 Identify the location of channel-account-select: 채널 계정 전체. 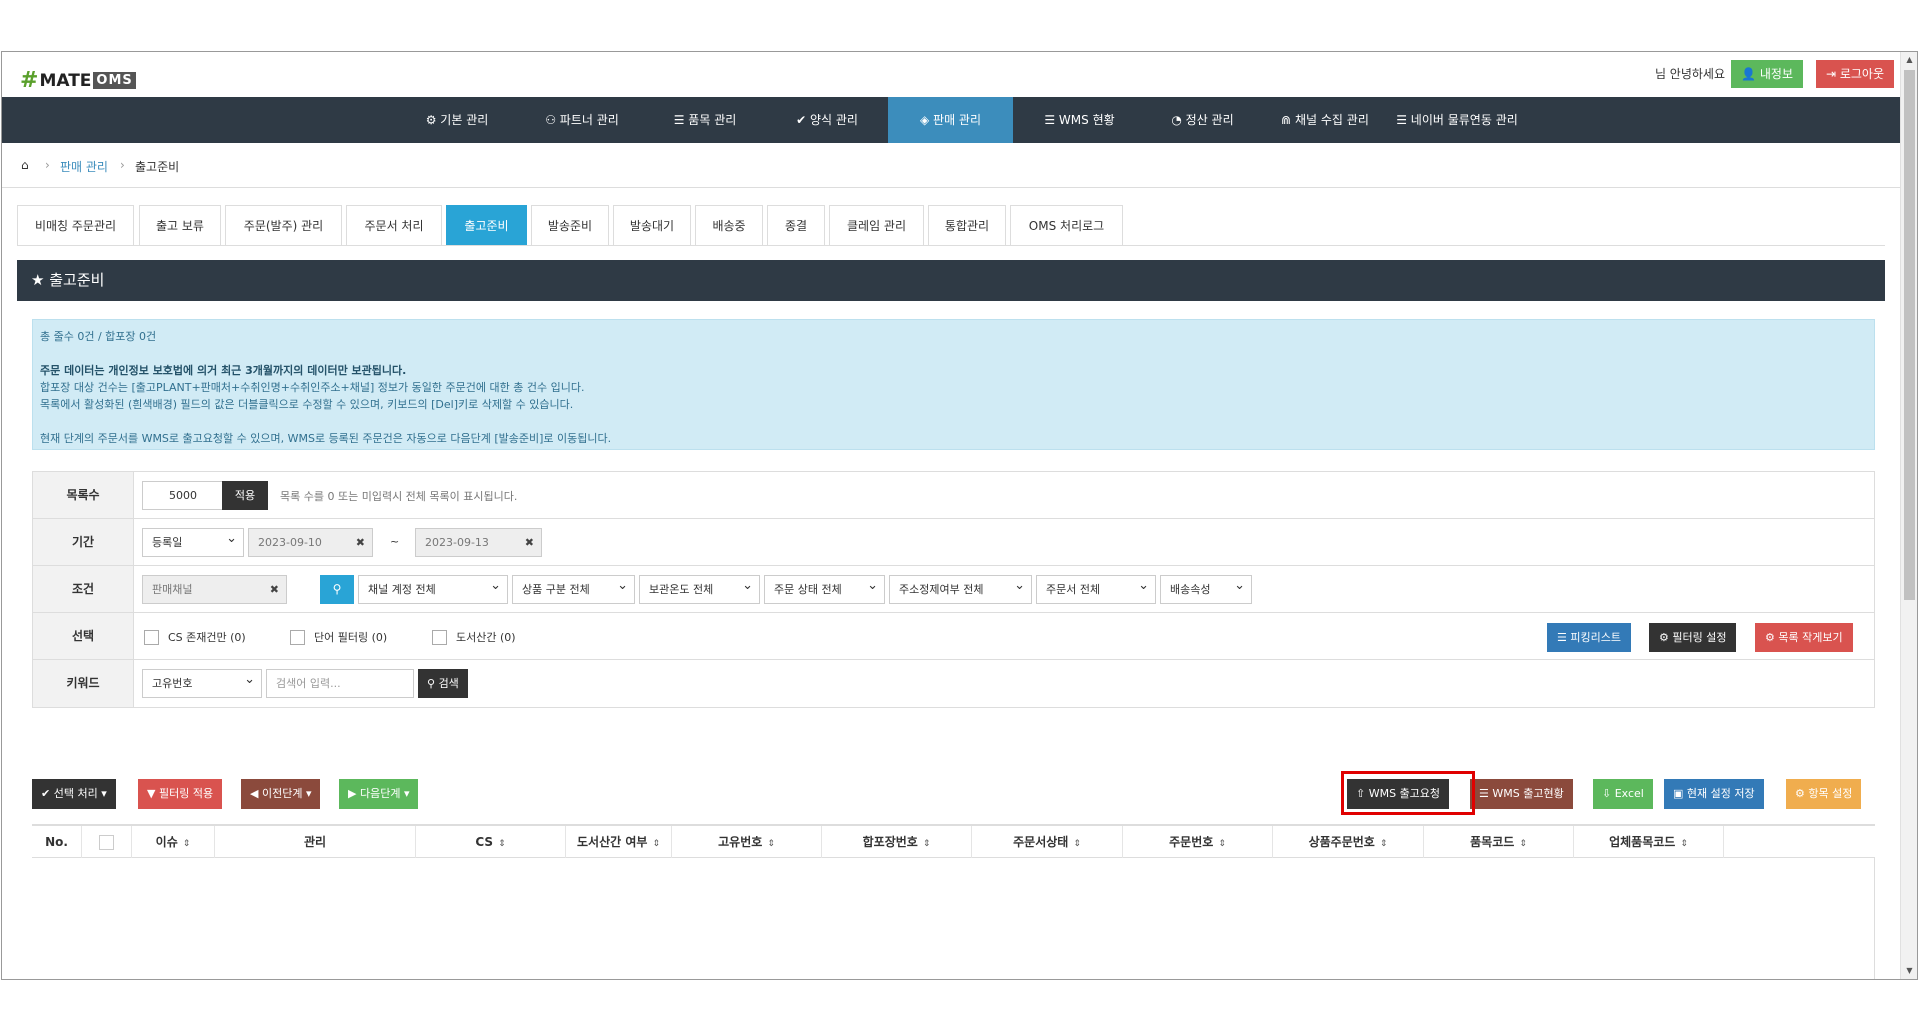
(433, 589).